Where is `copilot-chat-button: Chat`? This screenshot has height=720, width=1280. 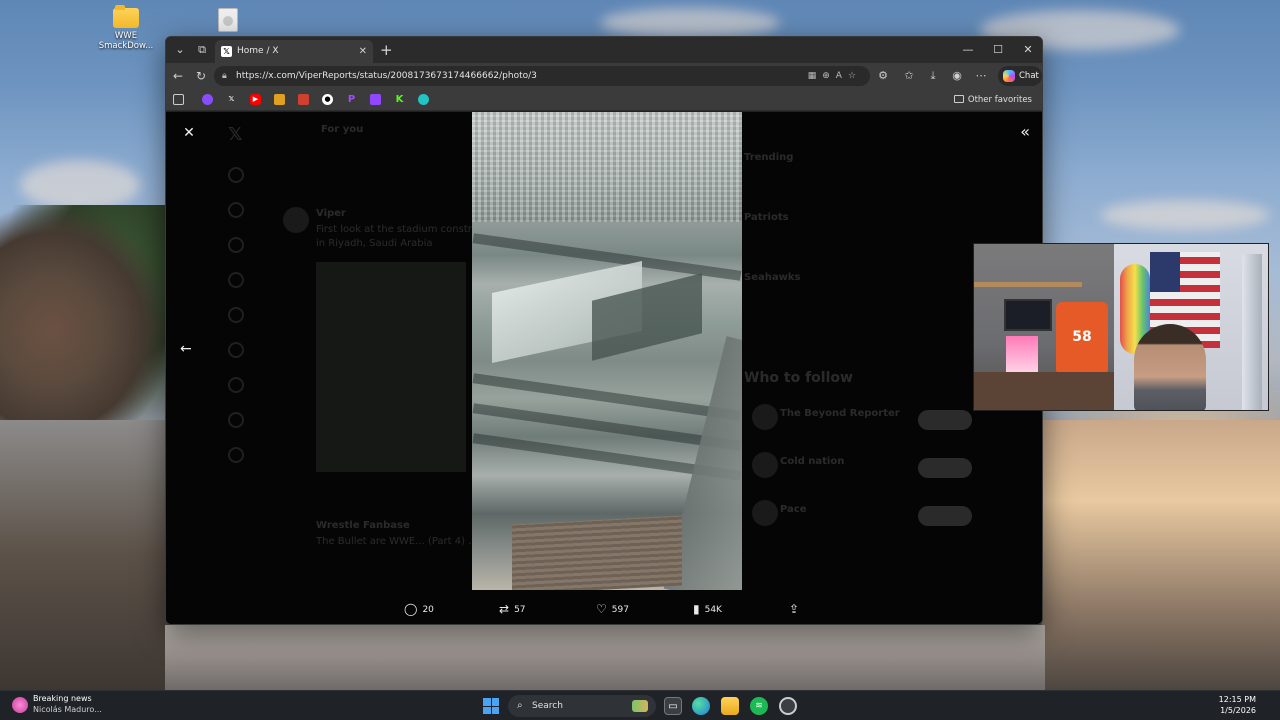 copilot-chat-button: Chat is located at coordinates (1020, 76).